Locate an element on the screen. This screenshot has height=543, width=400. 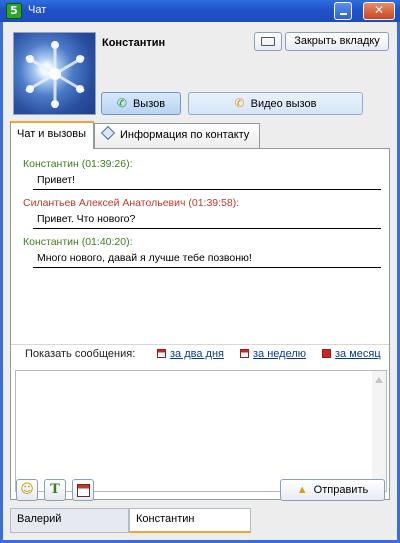
business-card-icon is located at coordinates (268, 41).